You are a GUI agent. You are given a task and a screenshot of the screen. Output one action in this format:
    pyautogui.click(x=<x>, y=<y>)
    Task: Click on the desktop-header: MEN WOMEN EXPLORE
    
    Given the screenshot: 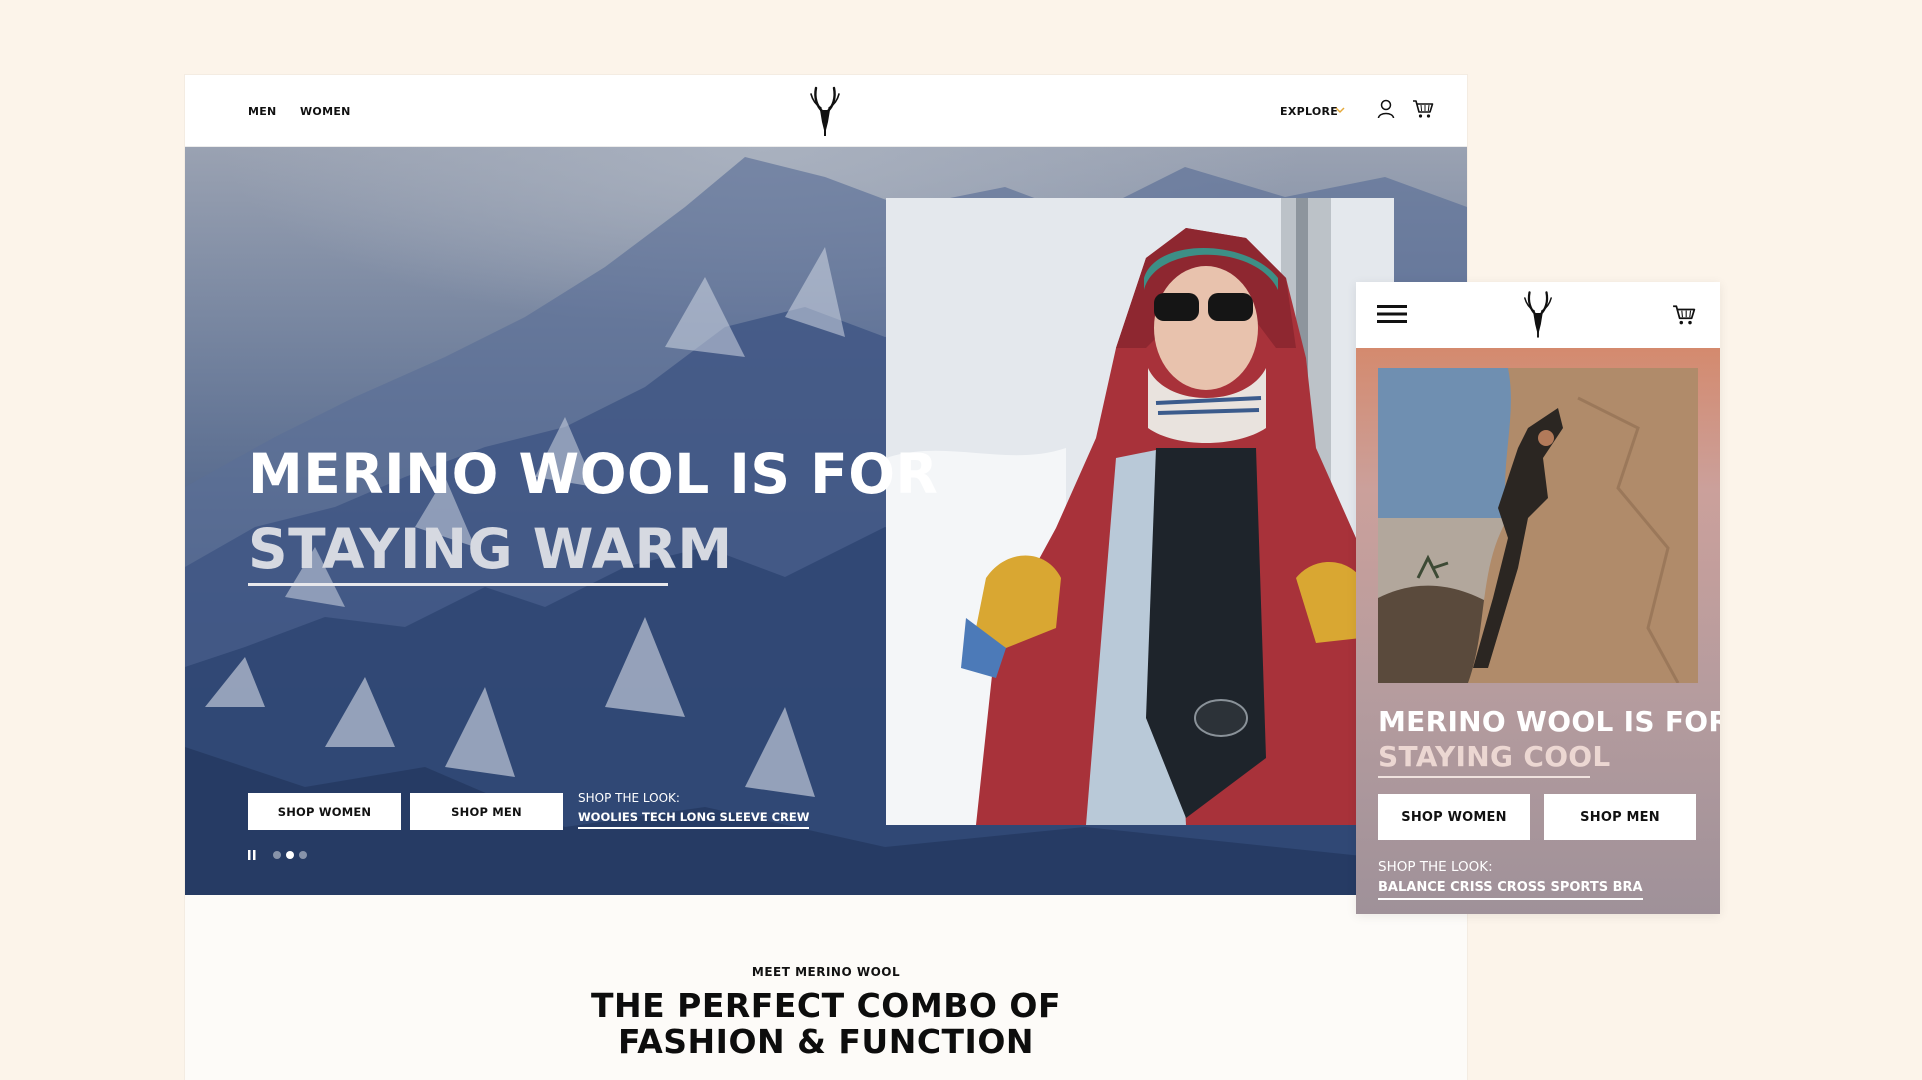 What is the action you would take?
    pyautogui.click(x=826, y=111)
    